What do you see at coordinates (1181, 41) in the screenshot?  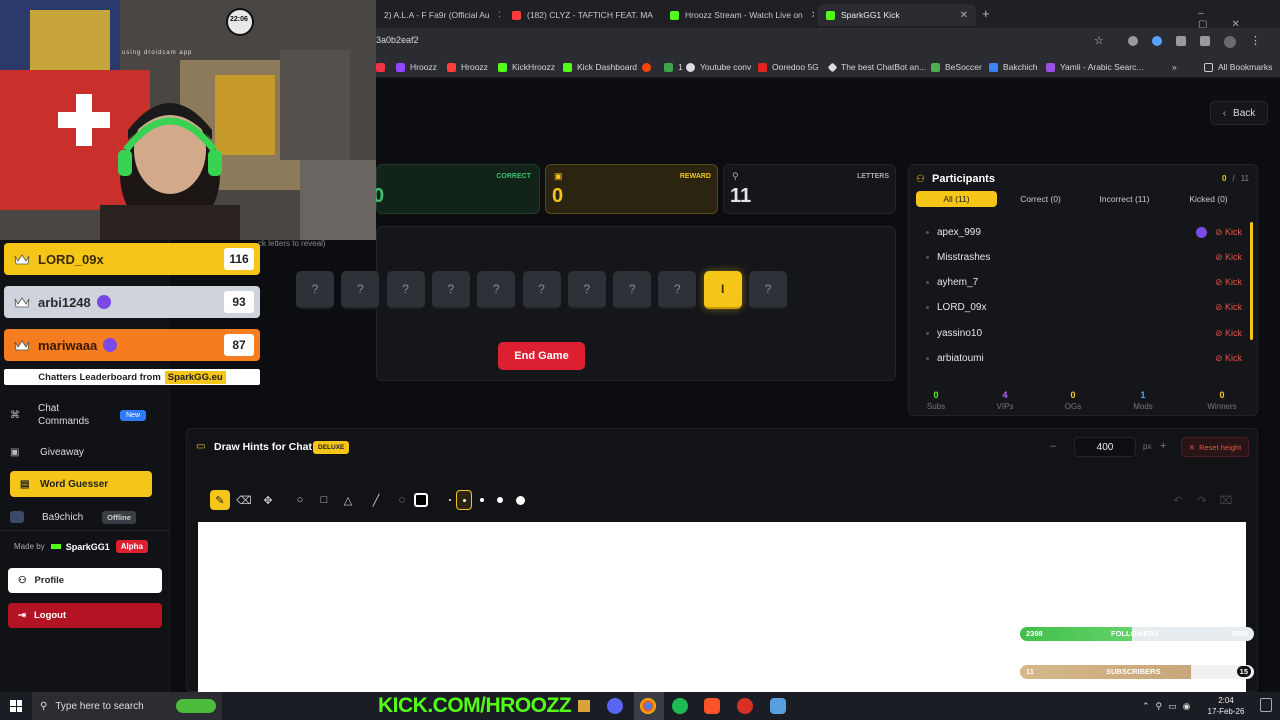 I see `puzzle-icon` at bounding box center [1181, 41].